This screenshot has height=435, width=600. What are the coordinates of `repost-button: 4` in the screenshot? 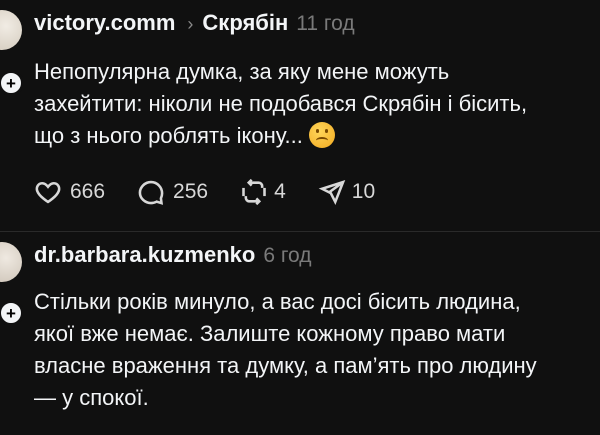 It's located at (263, 192).